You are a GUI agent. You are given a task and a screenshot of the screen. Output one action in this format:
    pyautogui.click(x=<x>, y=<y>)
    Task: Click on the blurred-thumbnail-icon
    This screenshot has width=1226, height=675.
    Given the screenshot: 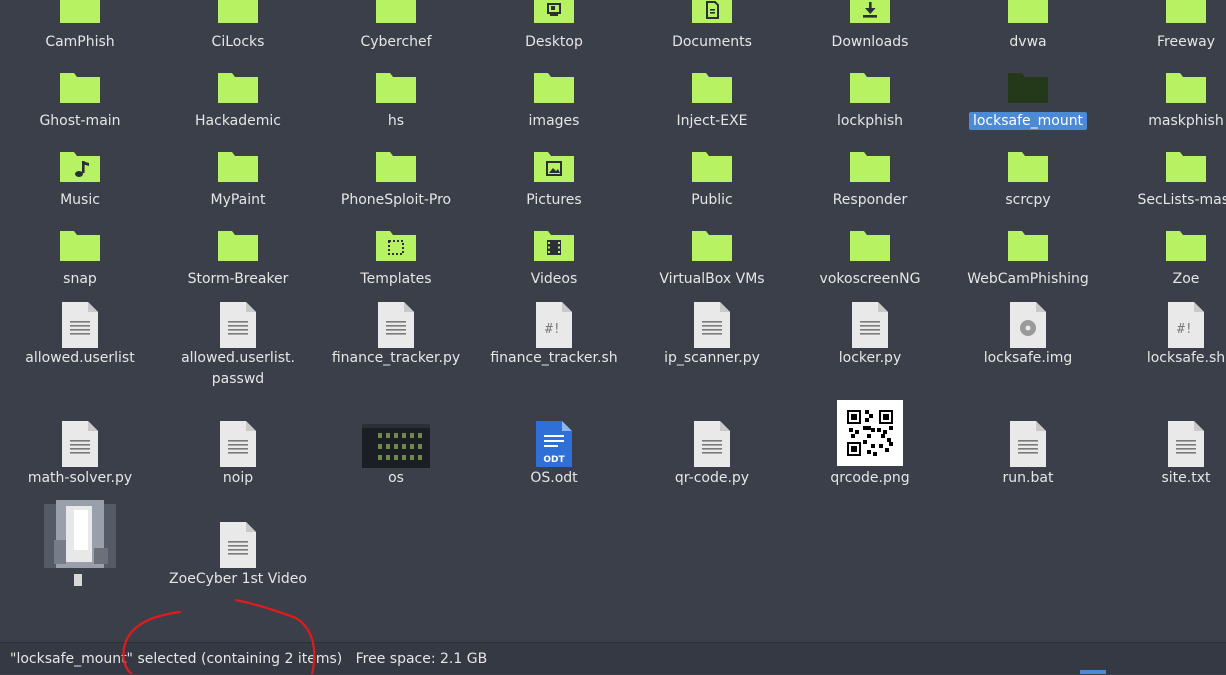 What is the action you would take?
    pyautogui.click(x=80, y=547)
    